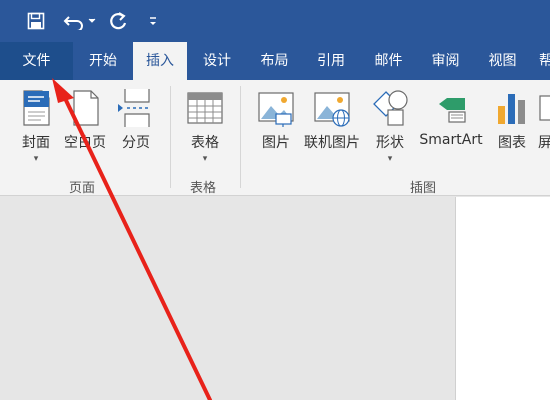 This screenshot has width=550, height=400. Describe the element at coordinates (276, 108) in the screenshot. I see `picture-icon` at that location.